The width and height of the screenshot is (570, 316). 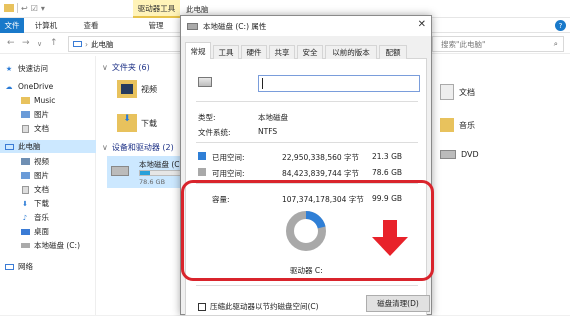 I want to click on filesystem-value: NTFS, so click(x=268, y=131).